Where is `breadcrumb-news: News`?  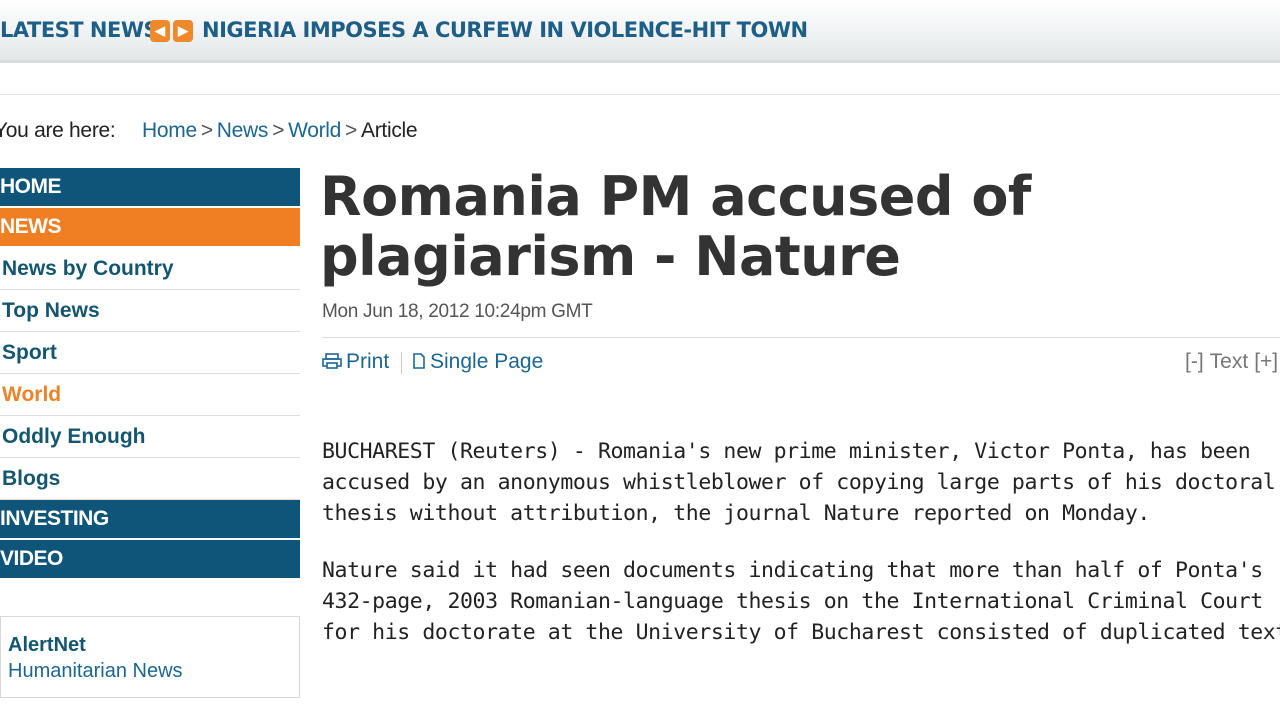
breadcrumb-news: News is located at coordinates (243, 130).